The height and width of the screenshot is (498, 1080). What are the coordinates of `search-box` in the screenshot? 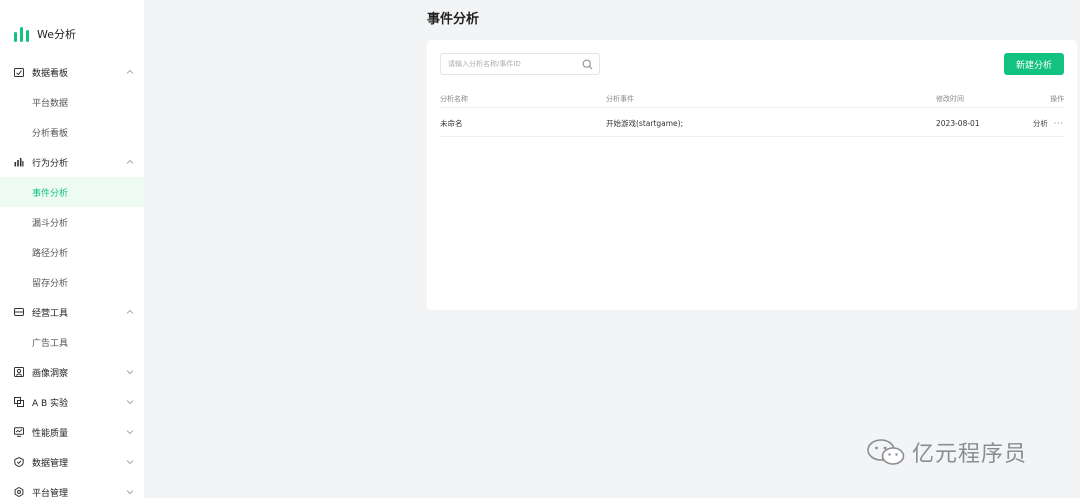 It's located at (520, 64).